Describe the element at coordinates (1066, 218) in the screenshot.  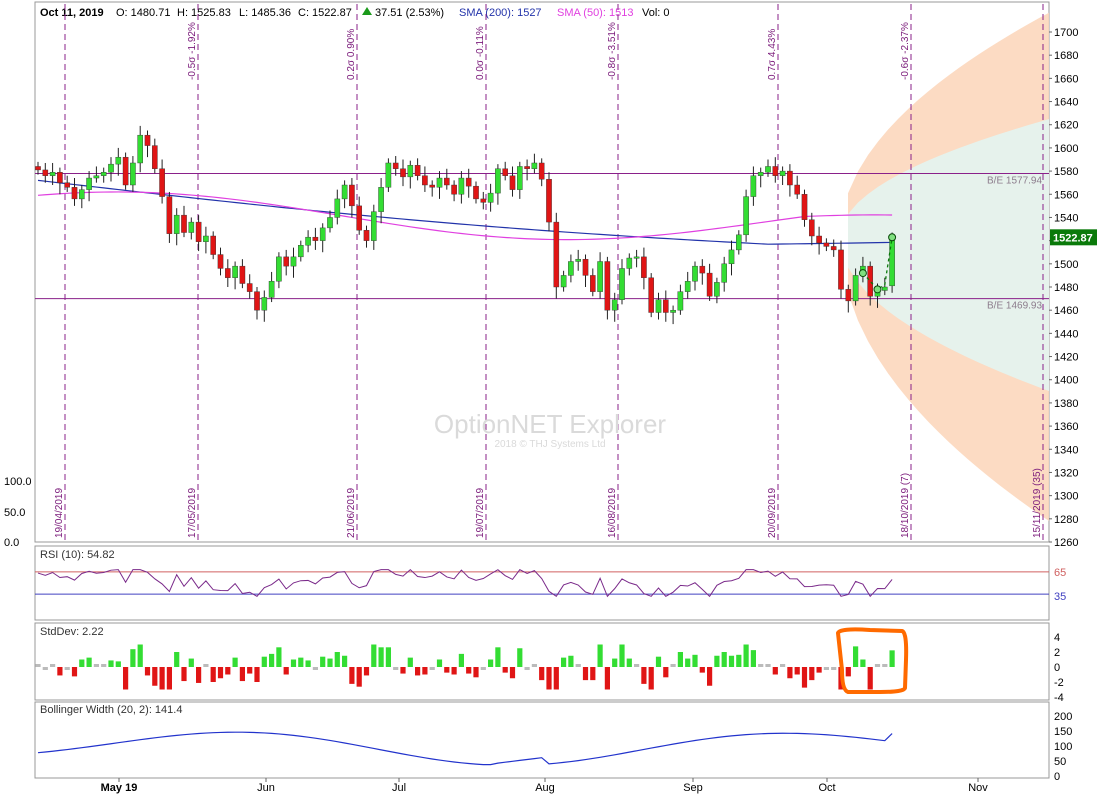
I see `price-tick-label: 1540` at that location.